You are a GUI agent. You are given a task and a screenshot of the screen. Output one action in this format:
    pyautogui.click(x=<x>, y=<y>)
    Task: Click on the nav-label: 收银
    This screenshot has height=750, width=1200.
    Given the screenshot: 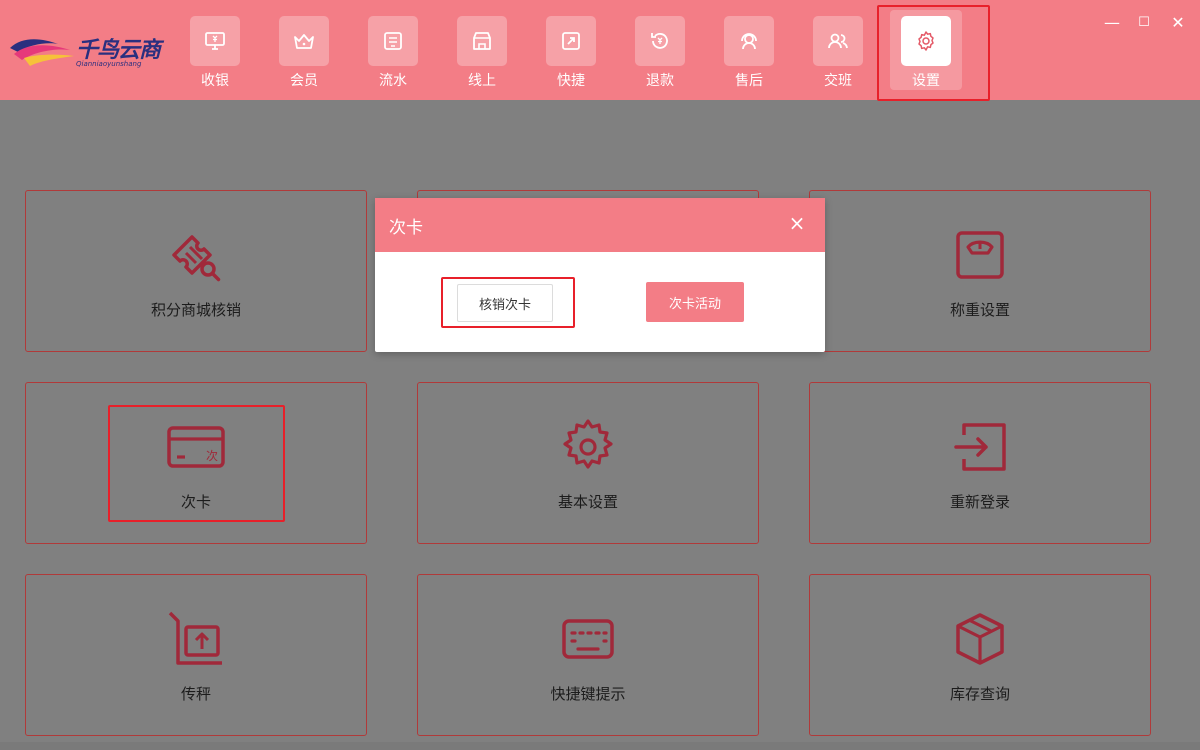 What is the action you would take?
    pyautogui.click(x=215, y=81)
    